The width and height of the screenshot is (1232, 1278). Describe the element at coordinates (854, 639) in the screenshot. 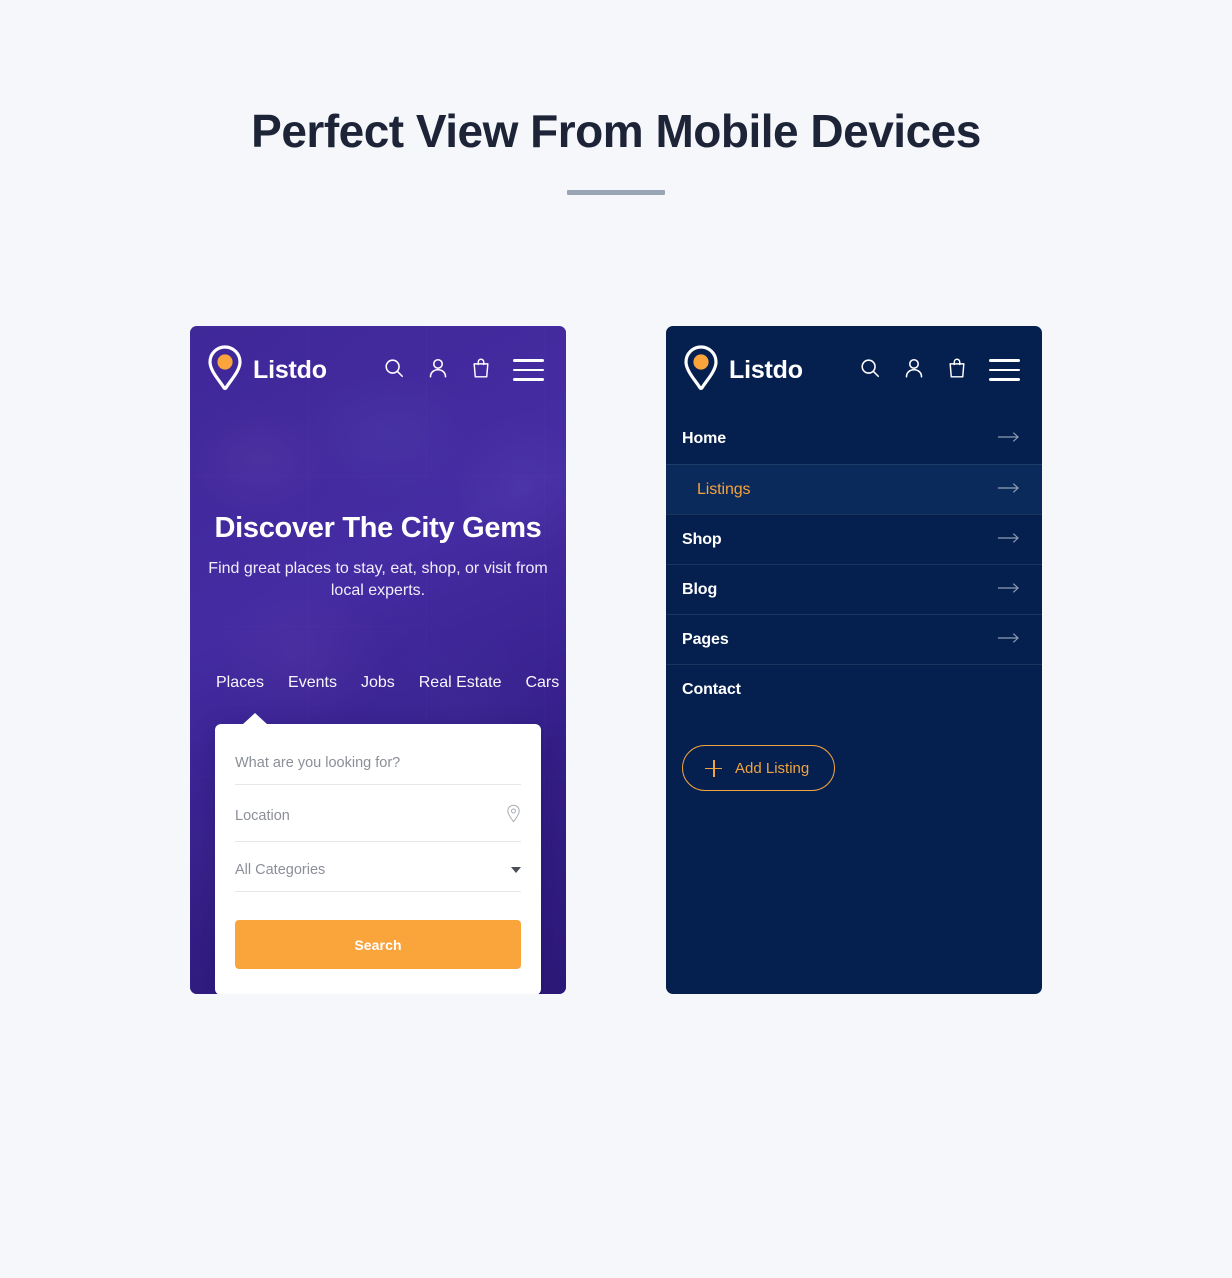

I see `menu-item-pages: Pages` at that location.